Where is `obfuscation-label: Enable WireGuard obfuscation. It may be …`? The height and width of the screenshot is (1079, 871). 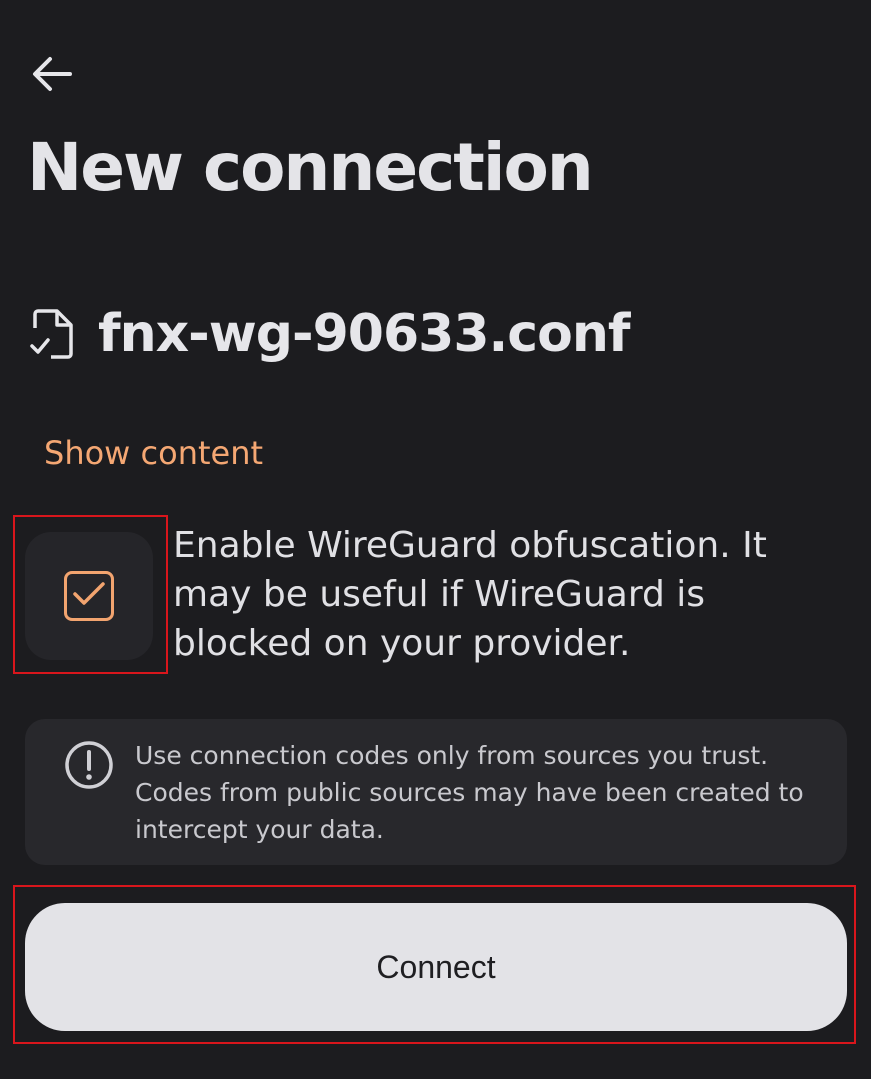
obfuscation-label: Enable WireGuard obfuscation. It may be … is located at coordinates (470, 594).